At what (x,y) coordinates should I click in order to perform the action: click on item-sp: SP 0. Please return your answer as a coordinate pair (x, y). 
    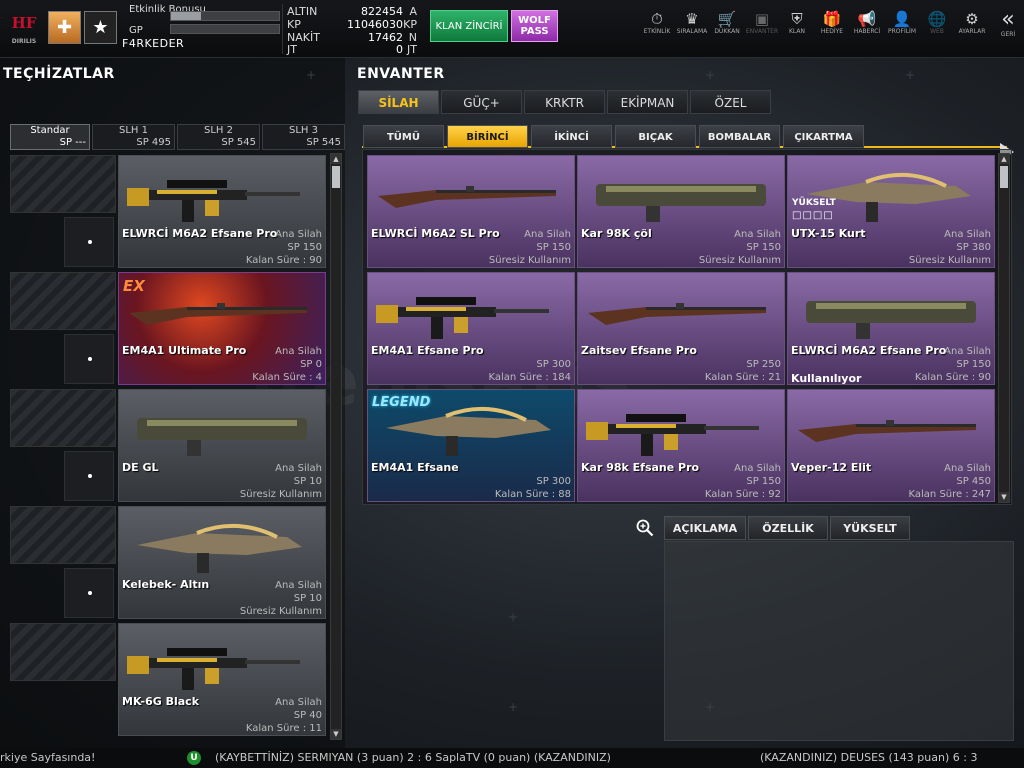
    Looking at the image, I should click on (311, 364).